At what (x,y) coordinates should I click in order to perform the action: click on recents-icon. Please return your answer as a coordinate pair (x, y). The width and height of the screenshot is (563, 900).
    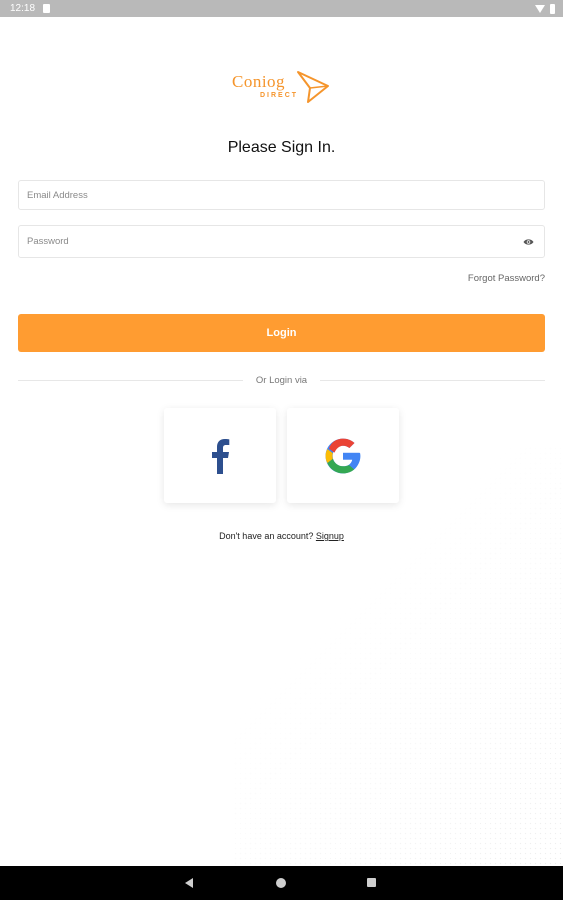
    Looking at the image, I should click on (371, 882).